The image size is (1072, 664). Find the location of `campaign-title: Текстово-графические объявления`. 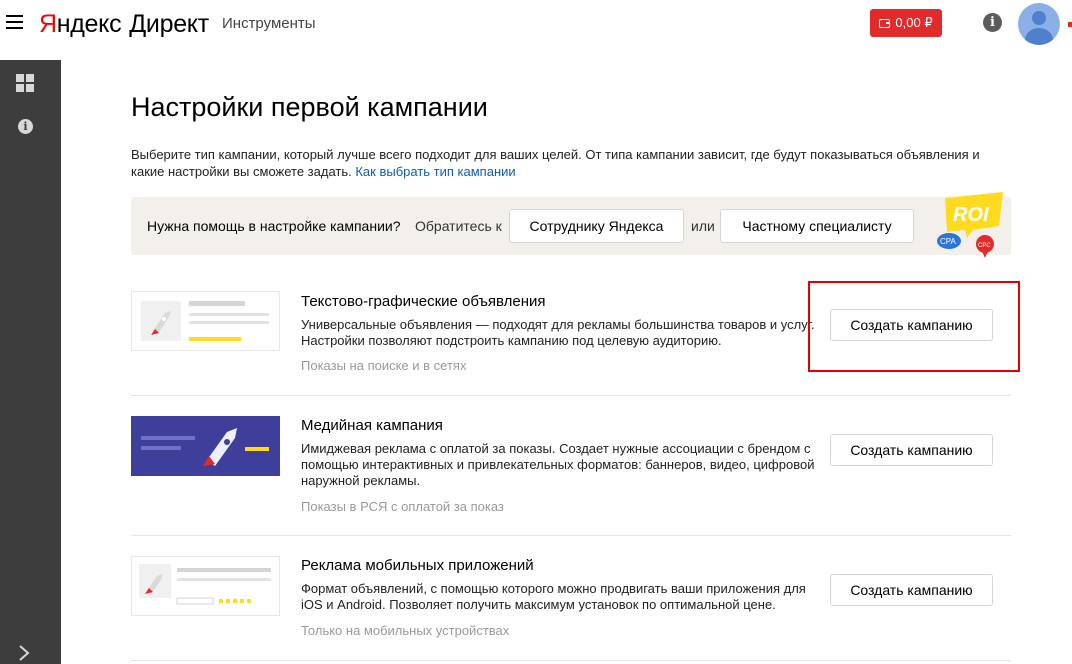

campaign-title: Текстово-графические объявления is located at coordinates (423, 301).